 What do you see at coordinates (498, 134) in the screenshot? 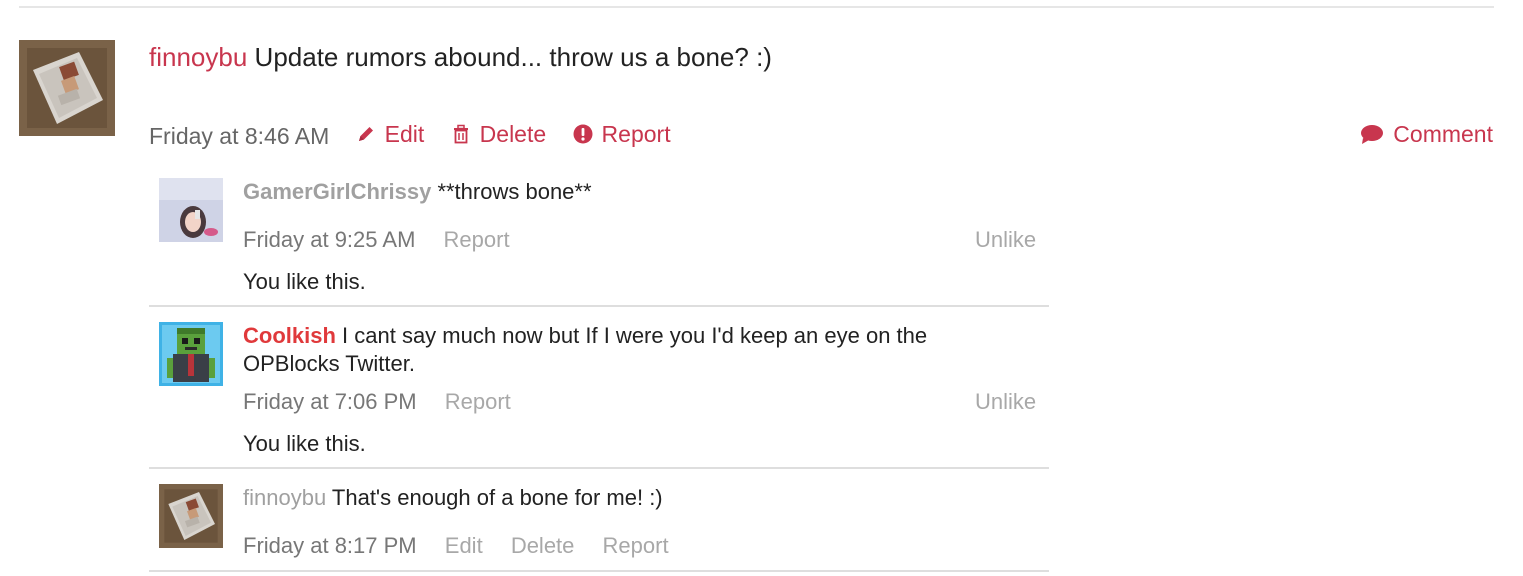
I see `post-delete-button: Delete` at bounding box center [498, 134].